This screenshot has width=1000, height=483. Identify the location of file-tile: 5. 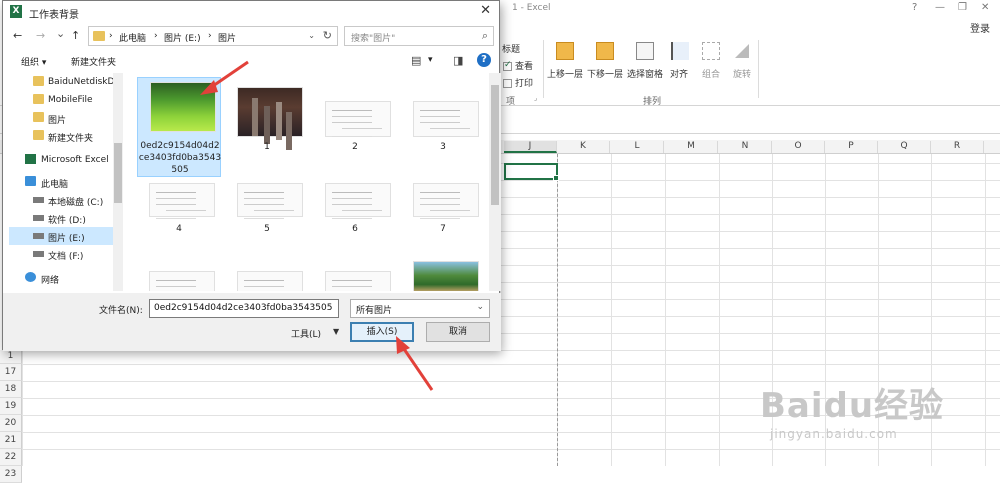
(267, 209).